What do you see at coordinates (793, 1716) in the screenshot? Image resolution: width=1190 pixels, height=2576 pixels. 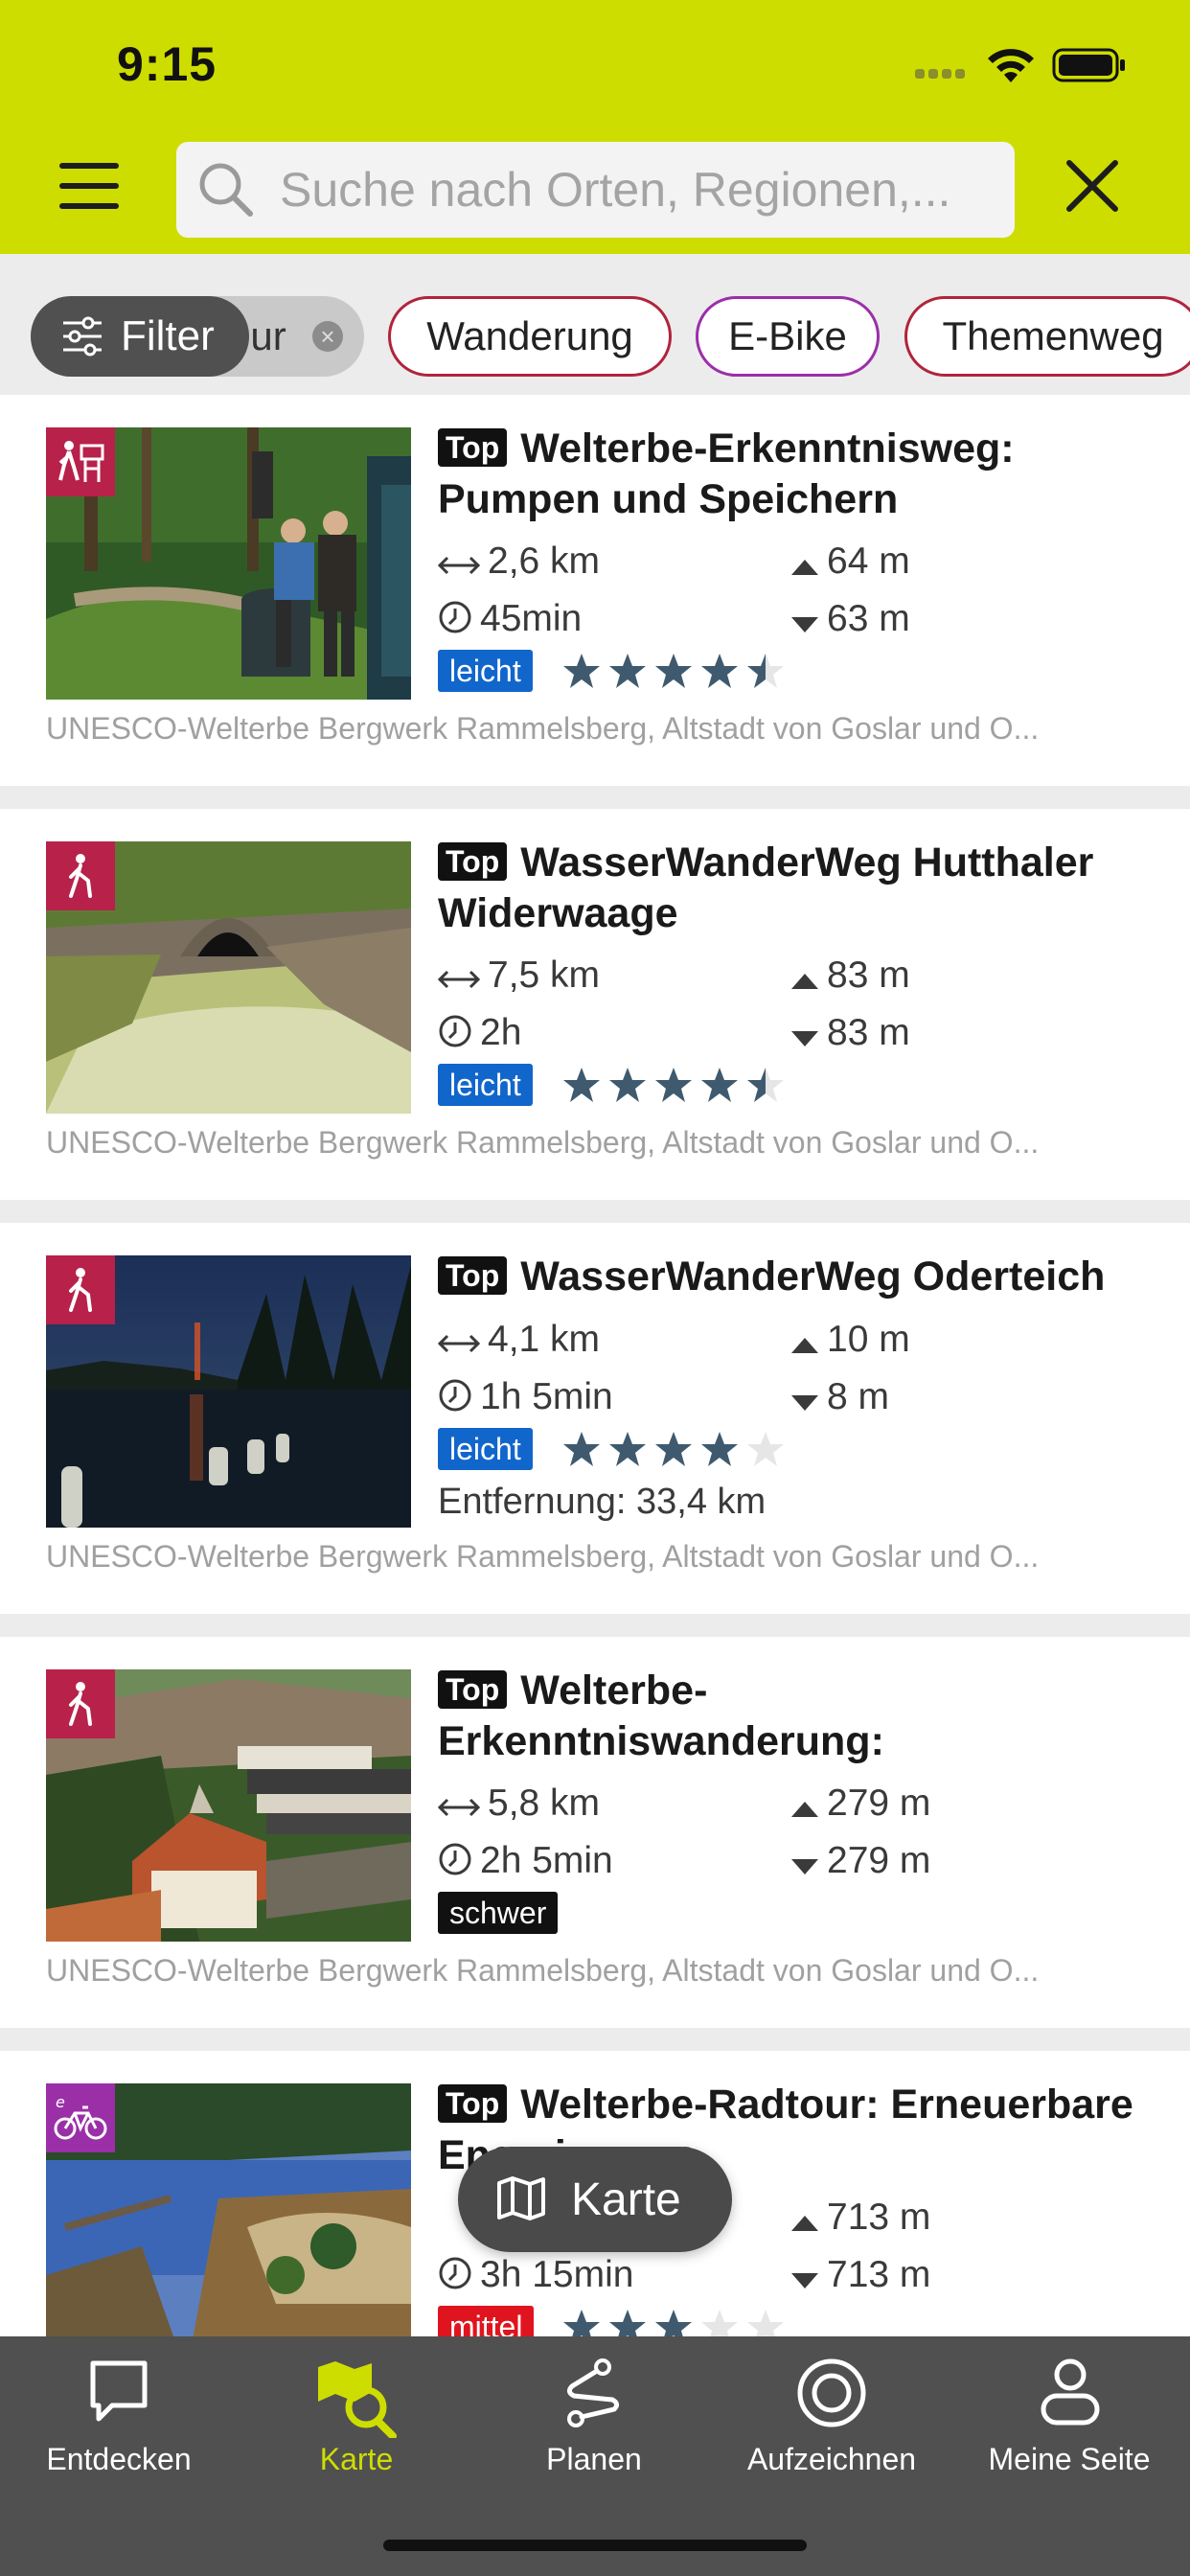 I see `tour-title: Top Welterbe-Erkenntniswanderung:` at bounding box center [793, 1716].